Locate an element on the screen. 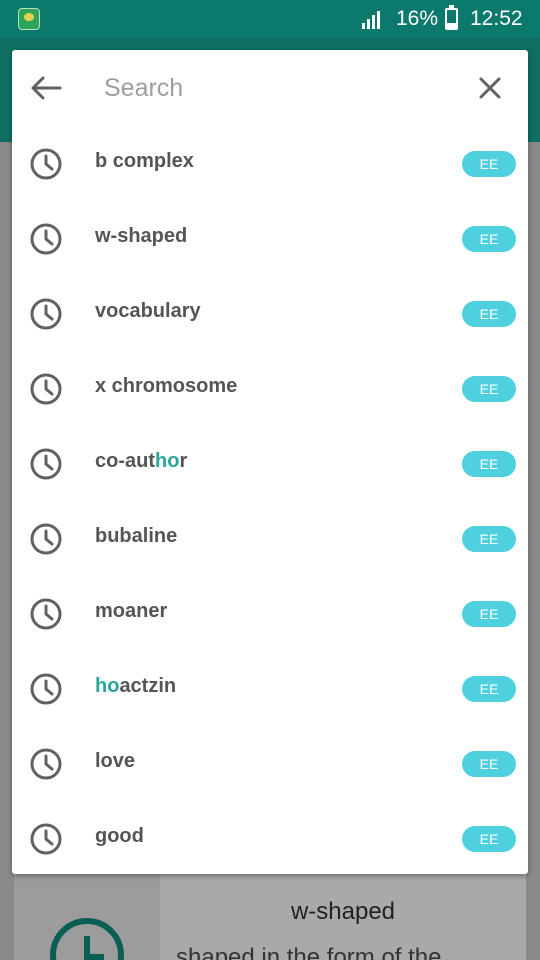  history-item: b complex EE is located at coordinates (270, 163).